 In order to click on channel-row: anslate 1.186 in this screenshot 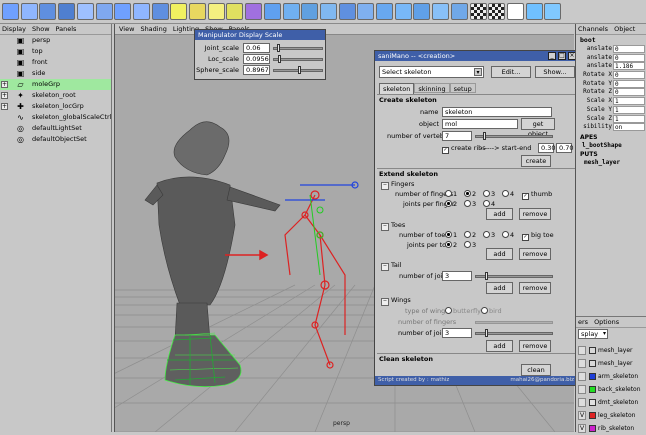, I will do `click(611, 66)`.